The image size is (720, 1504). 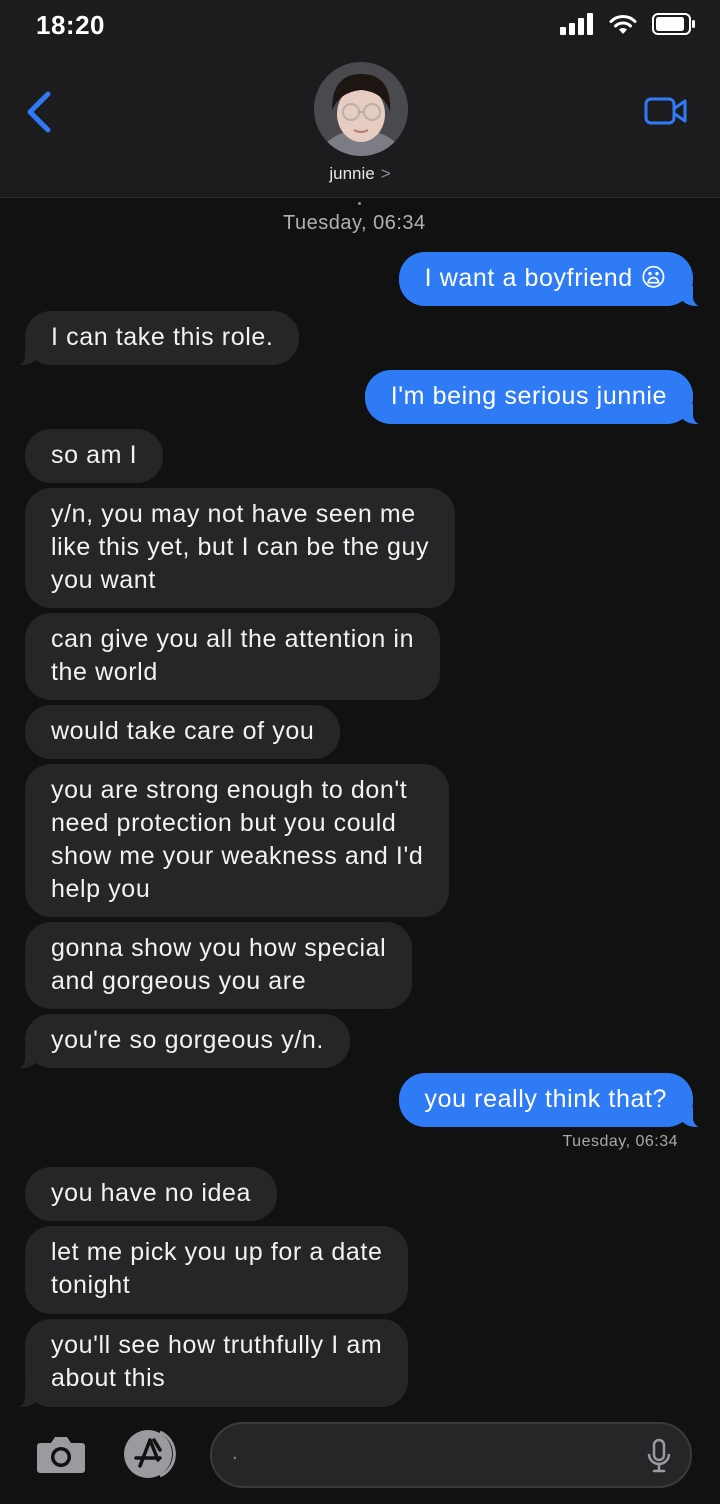 I want to click on message-bubble-outgoing: you really think that?, so click(x=551, y=1100).